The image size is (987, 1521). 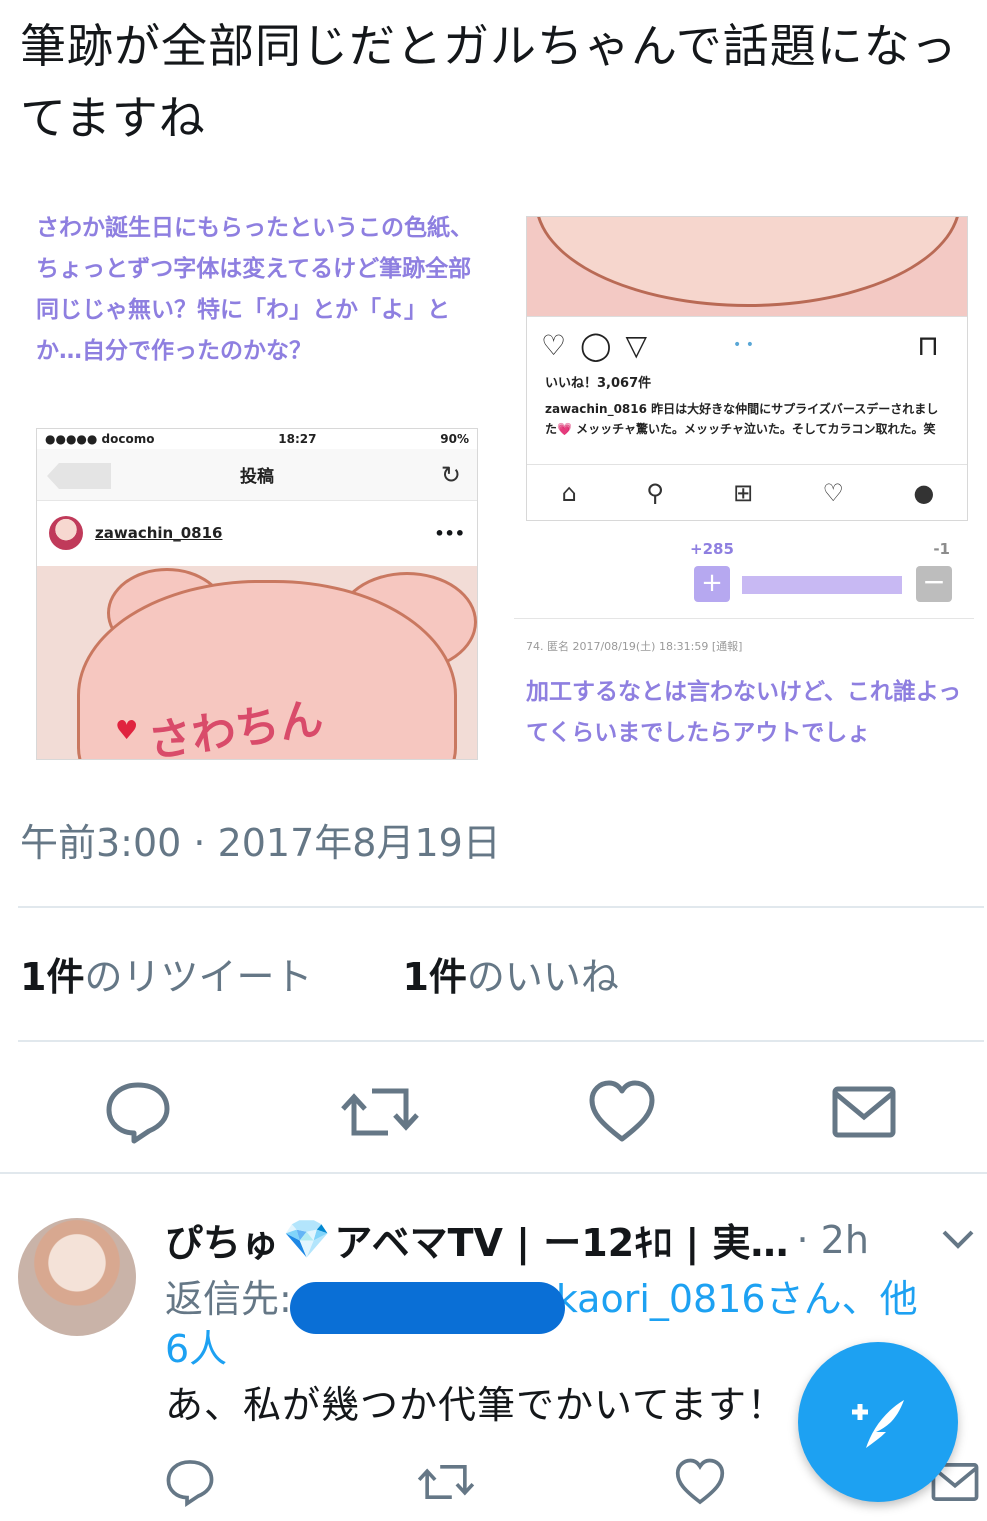 I want to click on insta-send-icon: ▽, so click(x=636, y=345).